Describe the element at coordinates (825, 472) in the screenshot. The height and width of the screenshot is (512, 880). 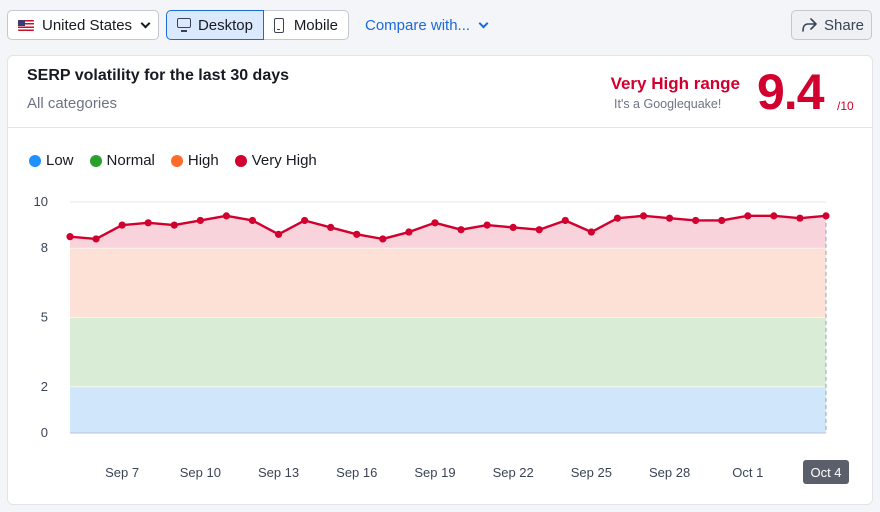
I see `x-tick-label-oct-4: Oct 4` at that location.